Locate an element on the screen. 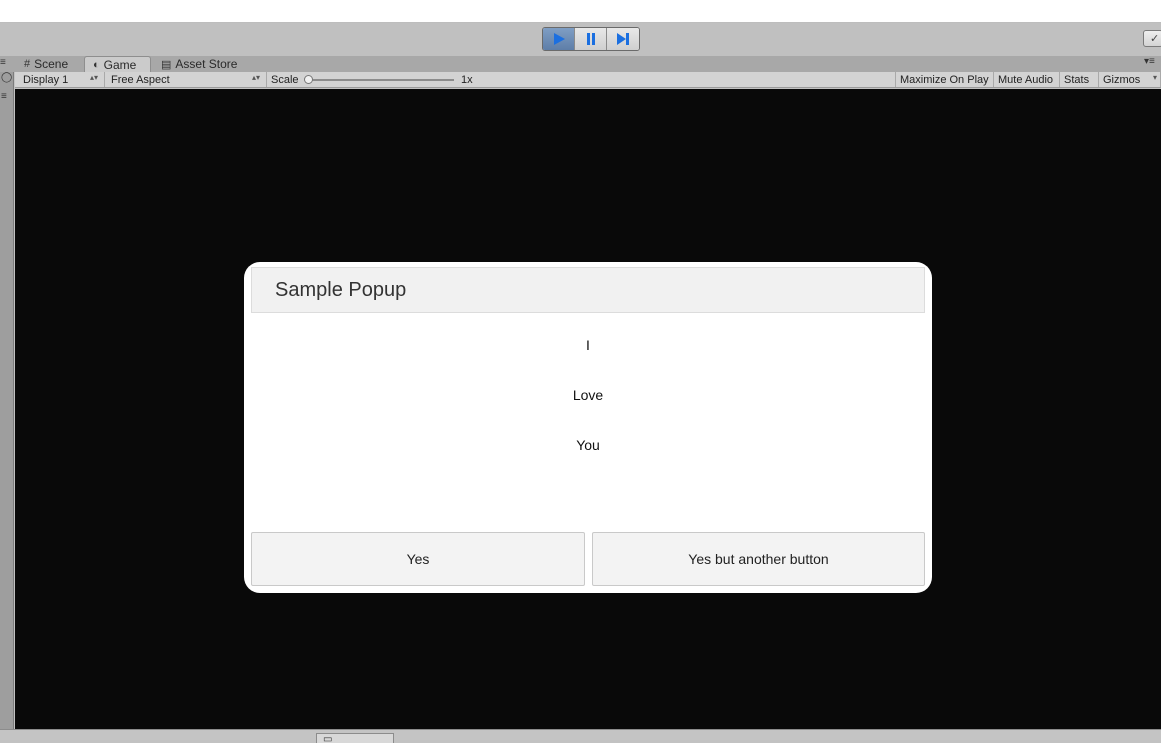  maximize-on-play-toggle: Maximize On Play is located at coordinates (944, 79).